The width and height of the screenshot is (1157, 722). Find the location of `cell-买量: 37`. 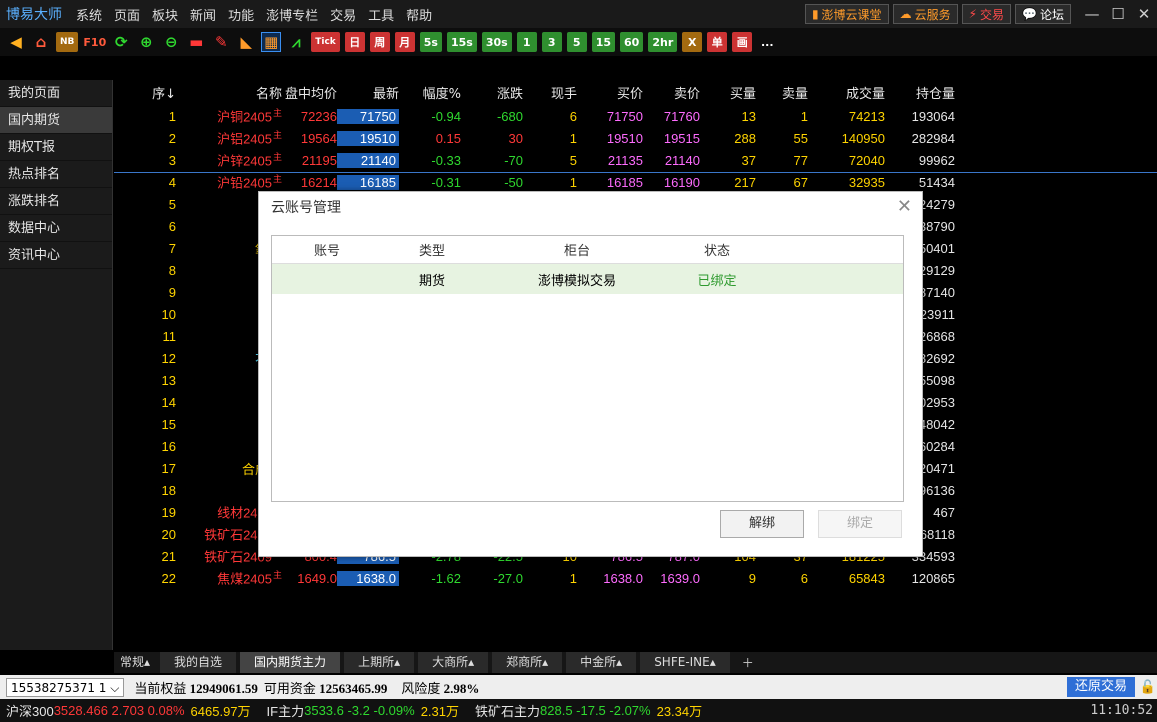

cell-买量: 37 is located at coordinates (748, 160).